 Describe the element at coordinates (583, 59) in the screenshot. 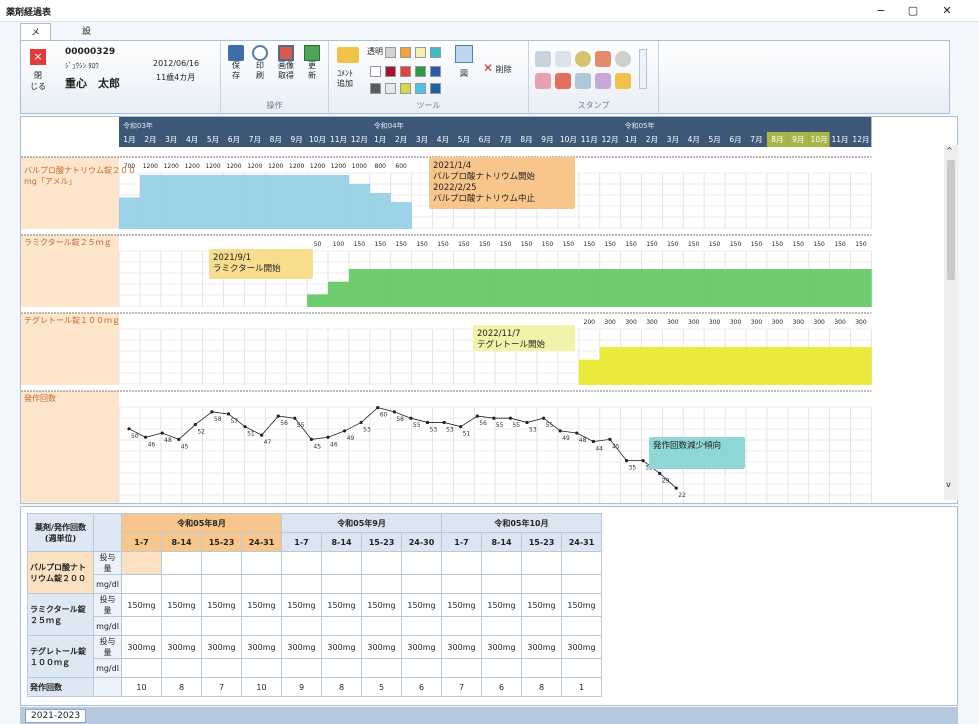

I see `stamp-3-icon` at that location.